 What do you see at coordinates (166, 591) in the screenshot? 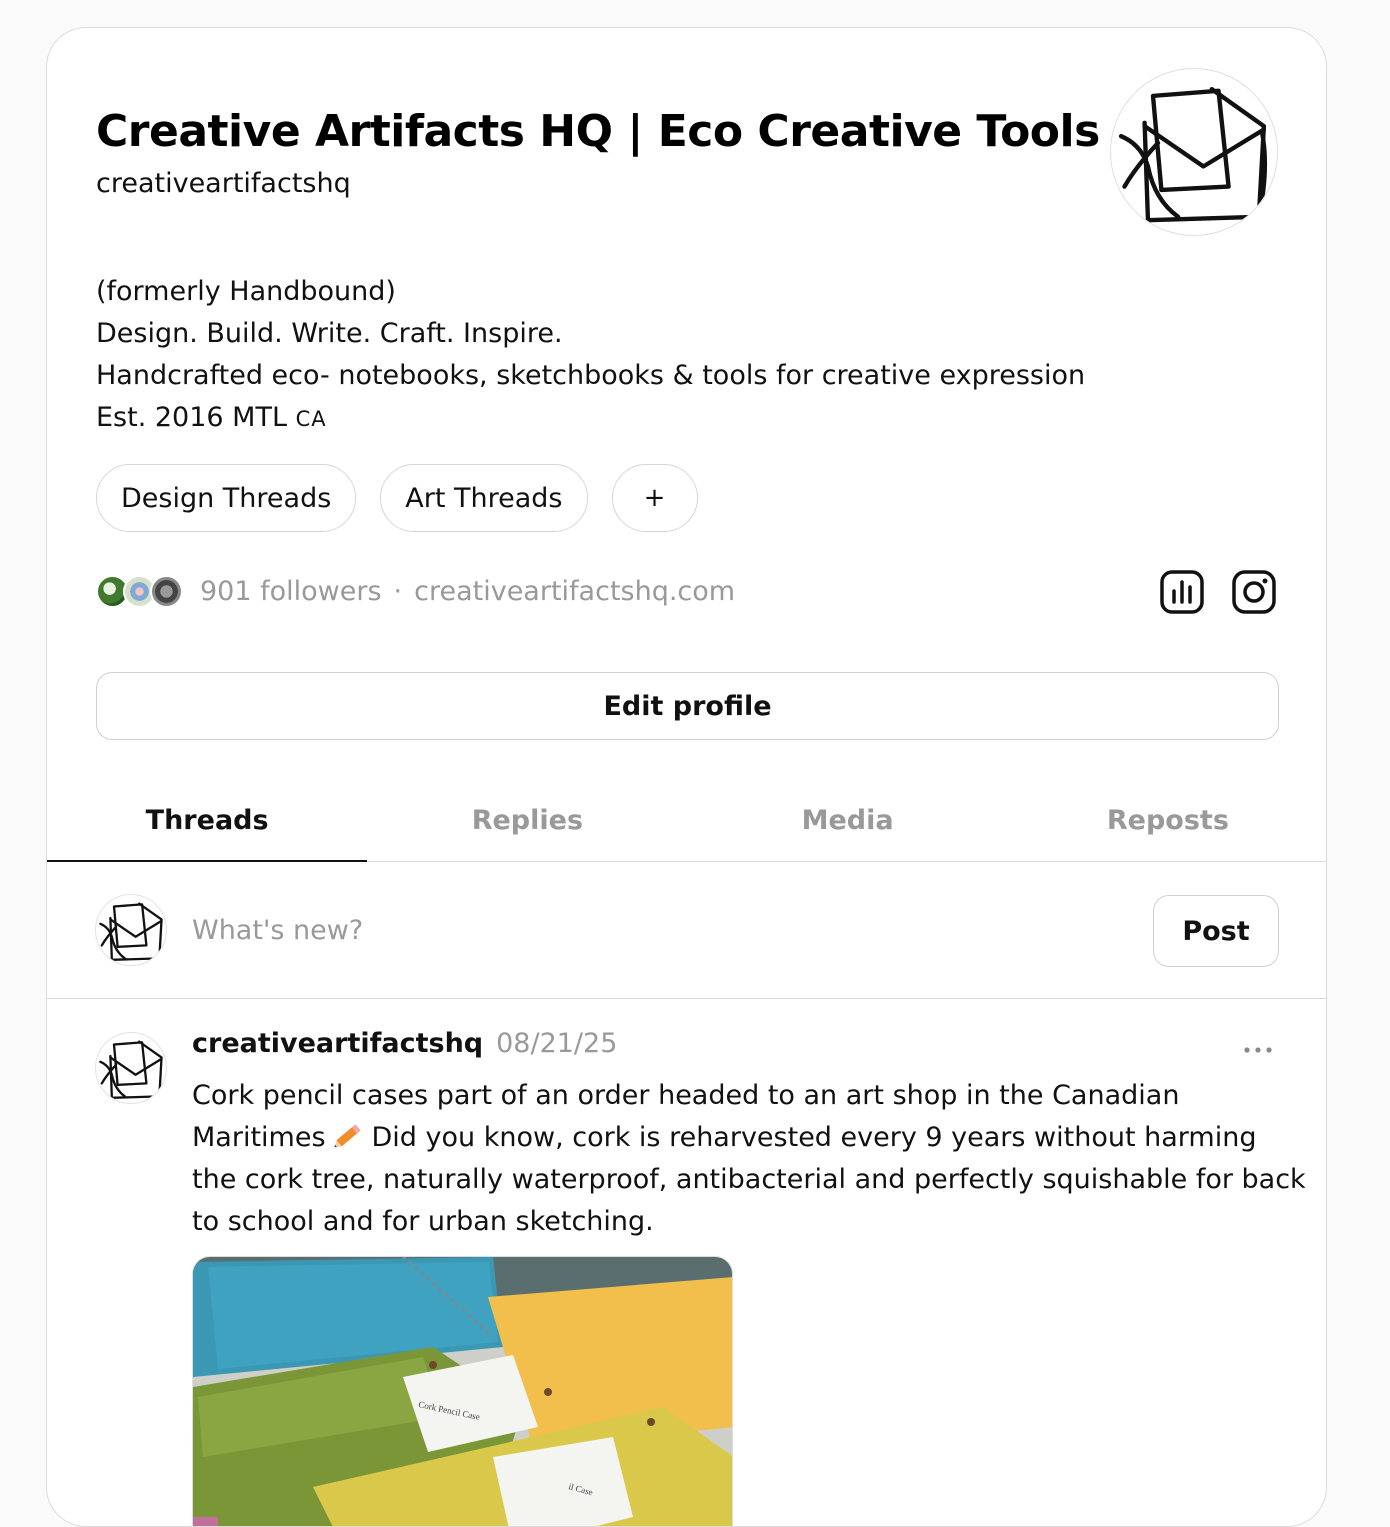
I see `follower-avatar` at bounding box center [166, 591].